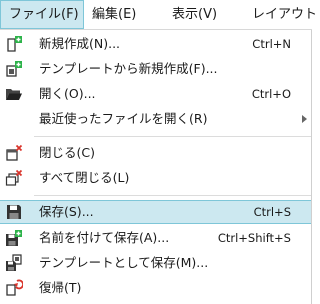 The image size is (320, 304). Describe the element at coordinates (304, 119) in the screenshot. I see `submenu-arrow-icon` at that location.